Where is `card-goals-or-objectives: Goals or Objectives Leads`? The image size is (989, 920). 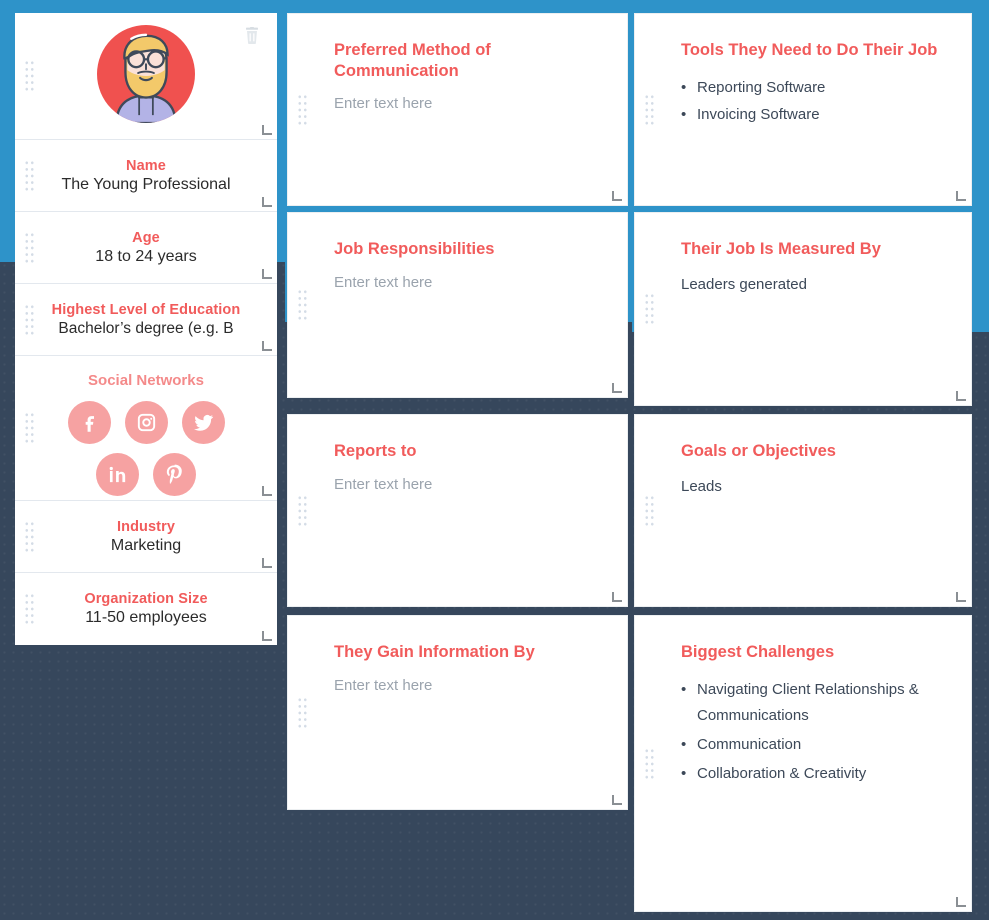
card-goals-or-objectives: Goals or Objectives Leads is located at coordinates (803, 510).